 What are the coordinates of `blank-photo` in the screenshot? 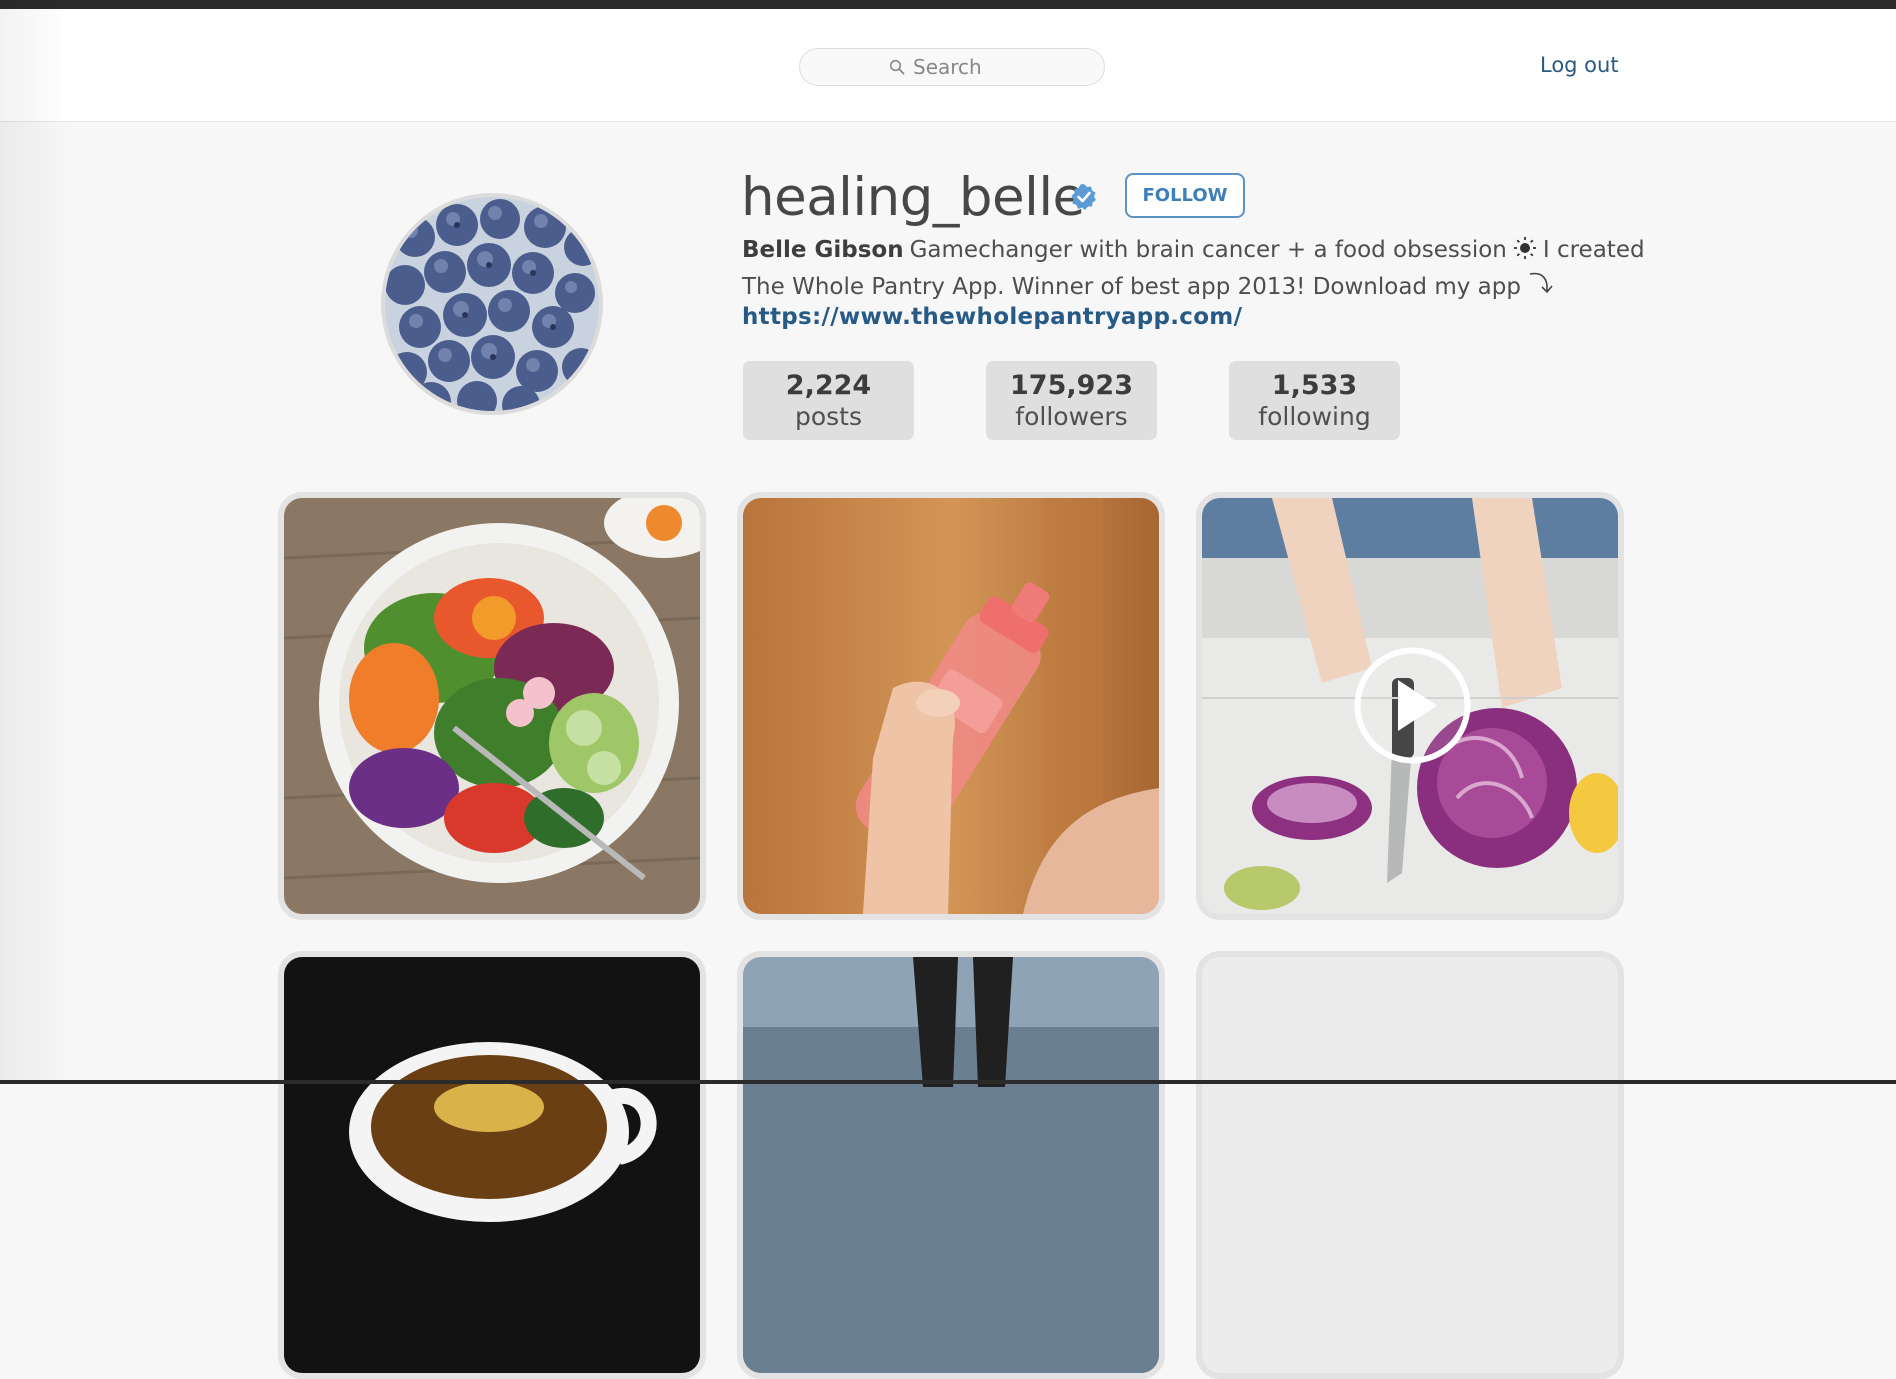 It's located at (1410, 1165).